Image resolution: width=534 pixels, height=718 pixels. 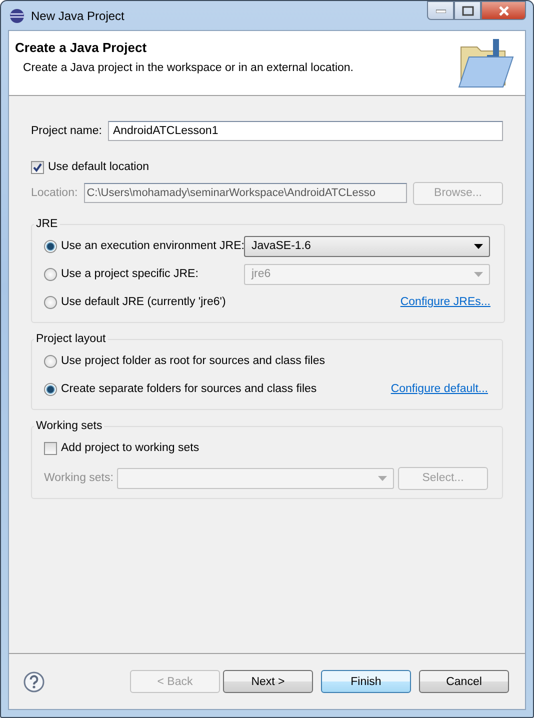 What do you see at coordinates (184, 361) in the screenshot?
I see `radio-option: Use project folder as root for sources and class files` at bounding box center [184, 361].